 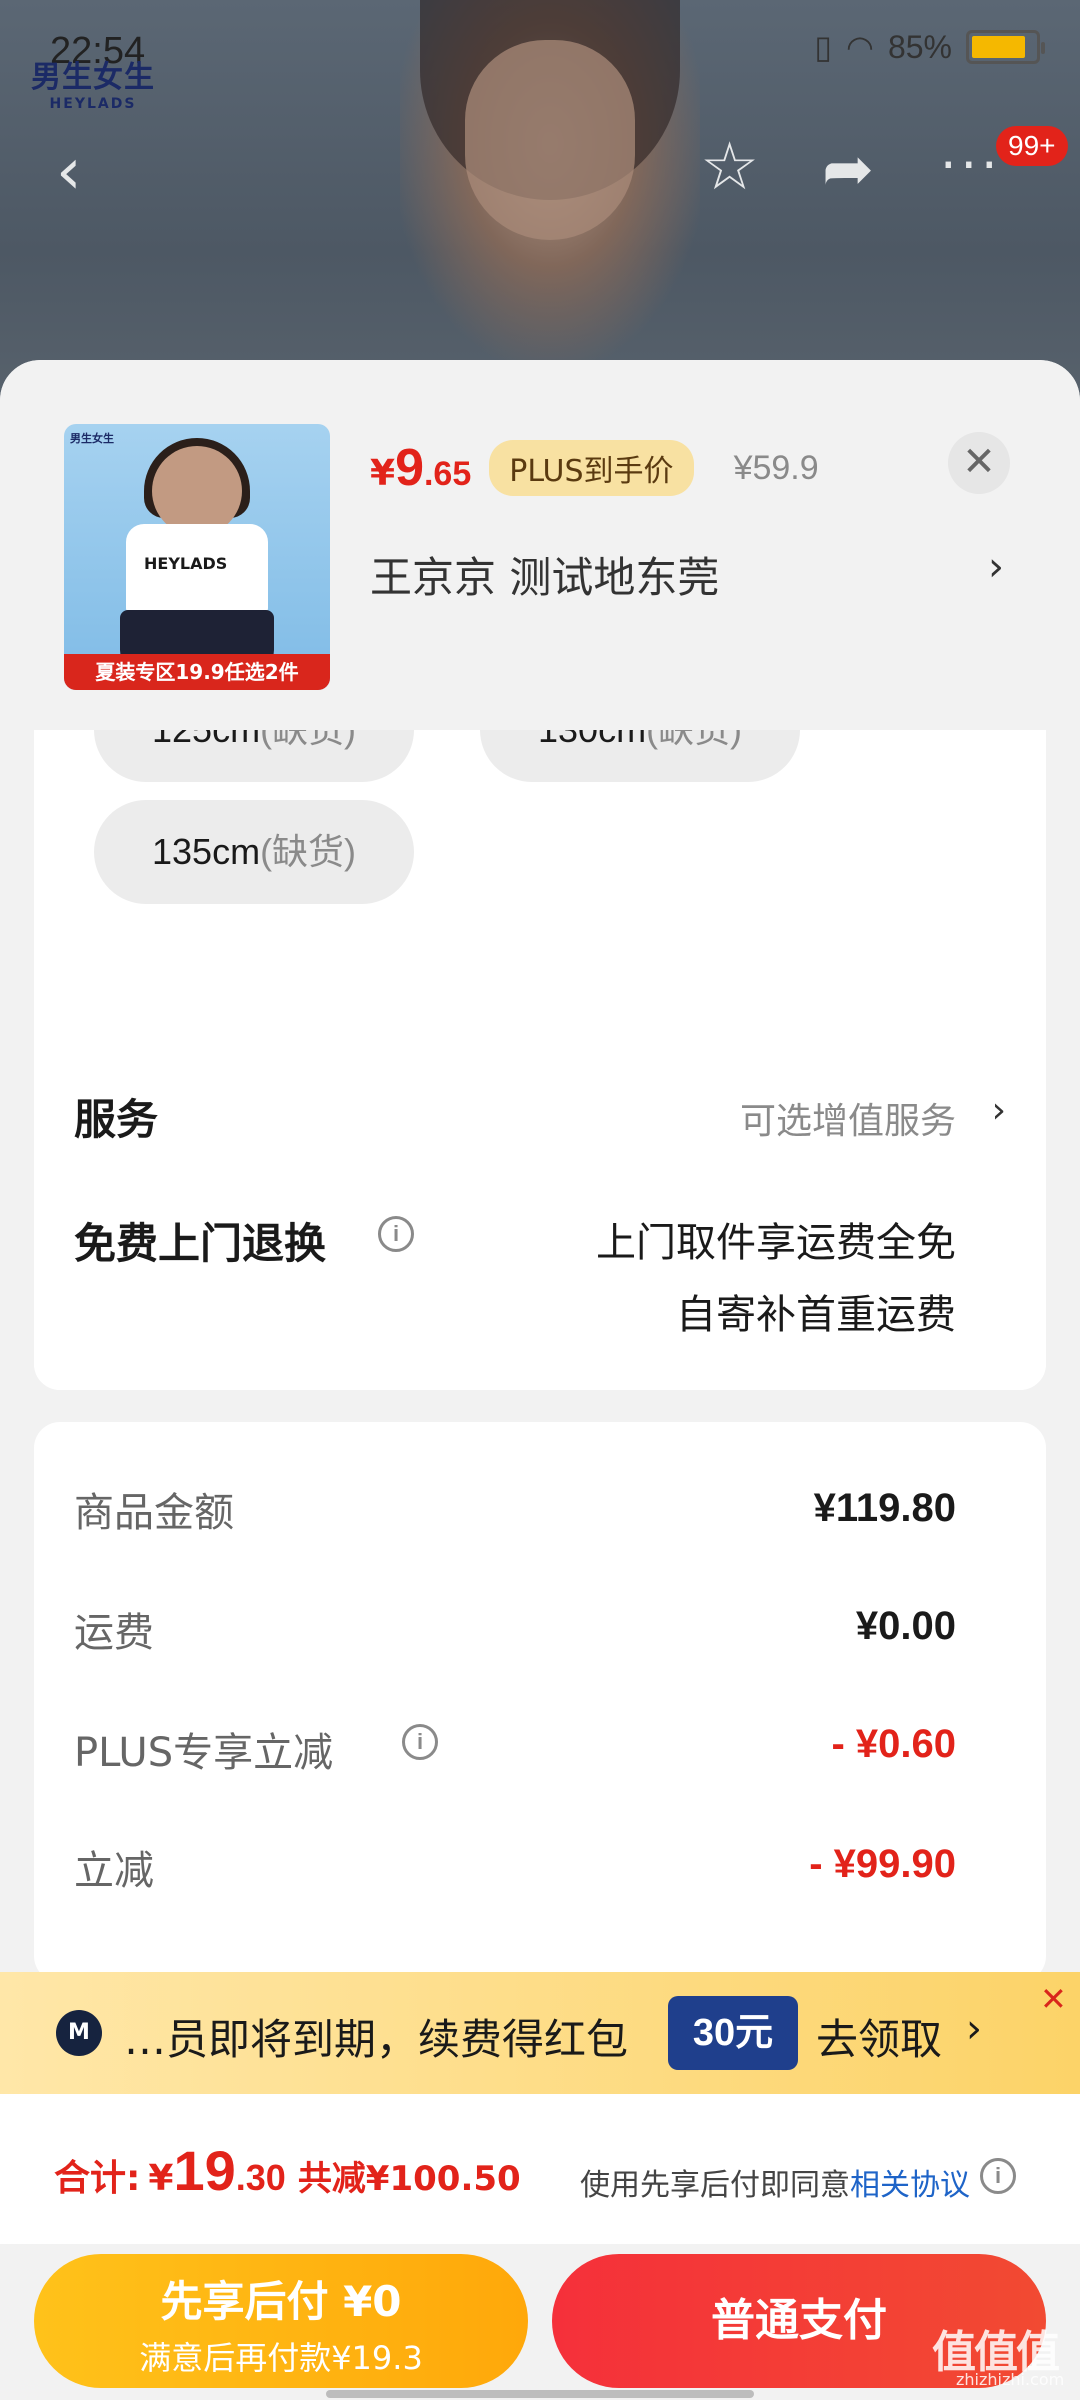 I want to click on size-chip: 130cm(缺货), so click(x=640, y=756).